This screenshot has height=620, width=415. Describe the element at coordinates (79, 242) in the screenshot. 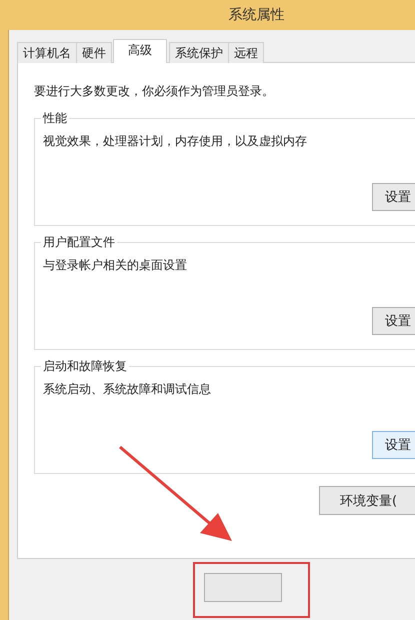

I see `group-title: 用户配置文件` at that location.